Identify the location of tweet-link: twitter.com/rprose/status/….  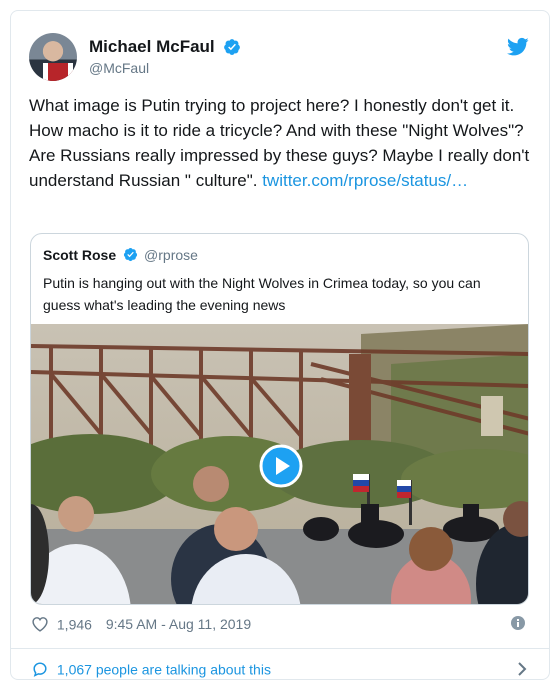
(365, 180).